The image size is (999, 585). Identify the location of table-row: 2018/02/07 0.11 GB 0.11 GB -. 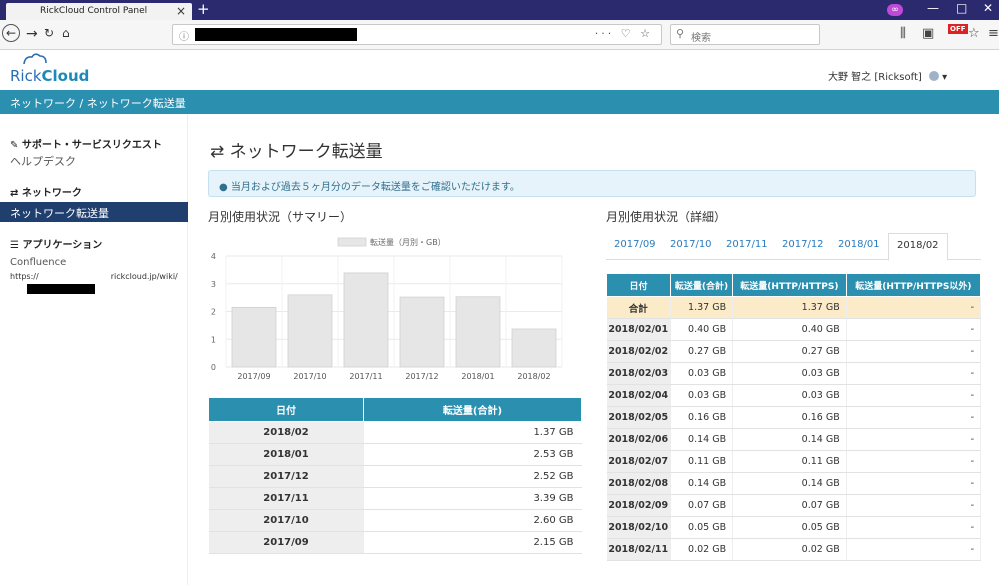
(794, 461).